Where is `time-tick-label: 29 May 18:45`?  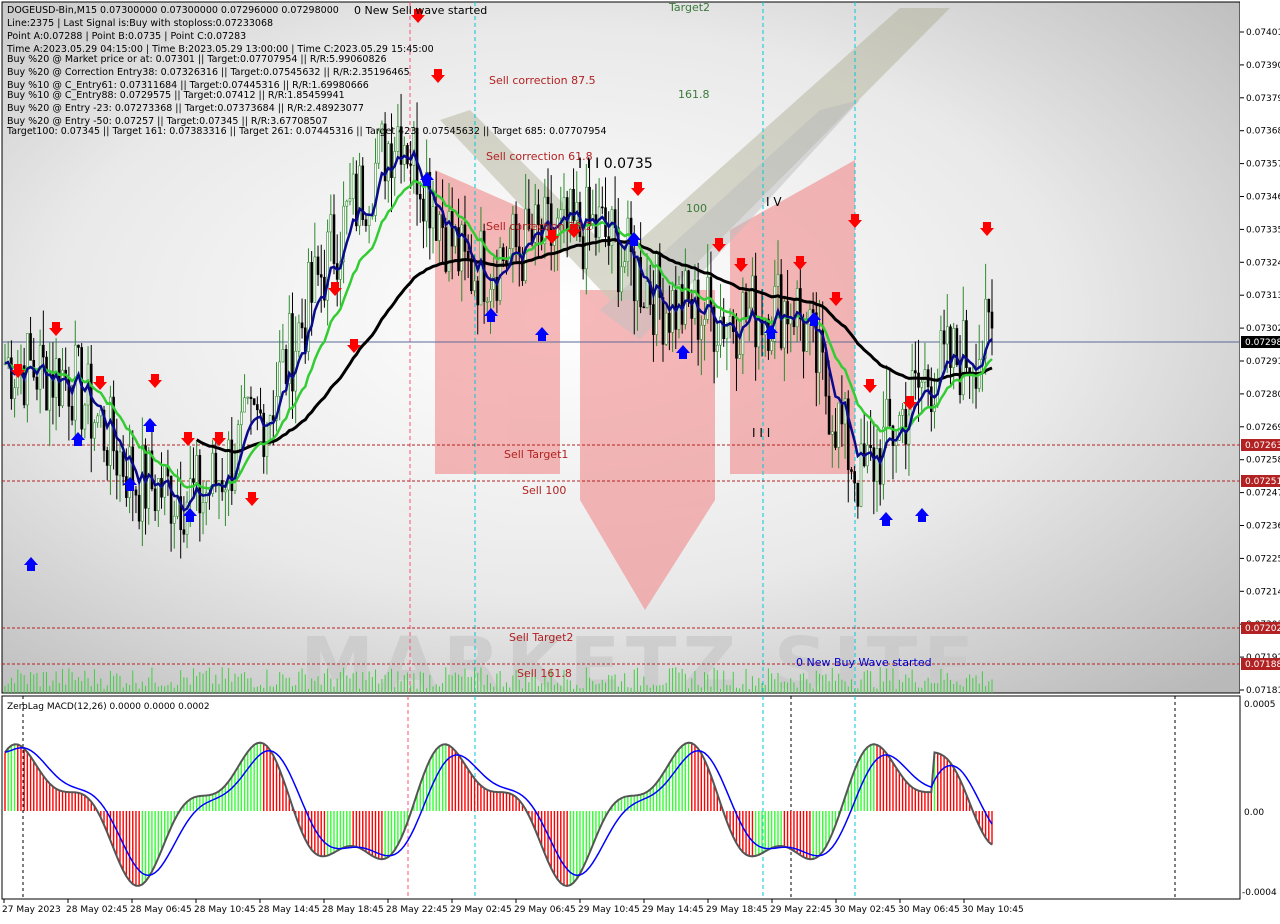
time-tick-label: 29 May 18:45 is located at coordinates (737, 910).